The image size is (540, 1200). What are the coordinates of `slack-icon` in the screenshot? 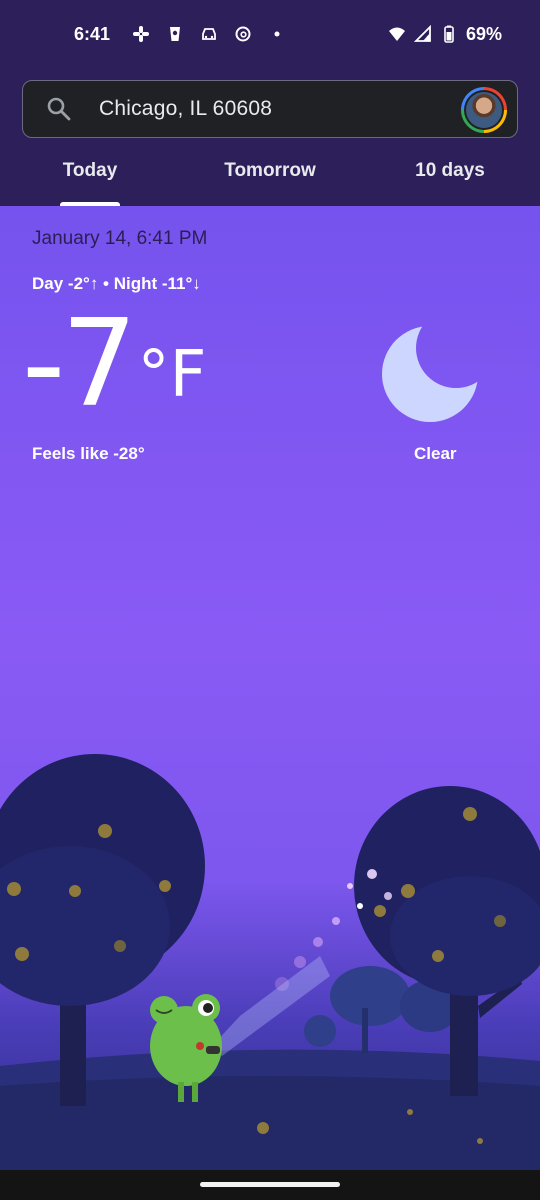 It's located at (141, 34).